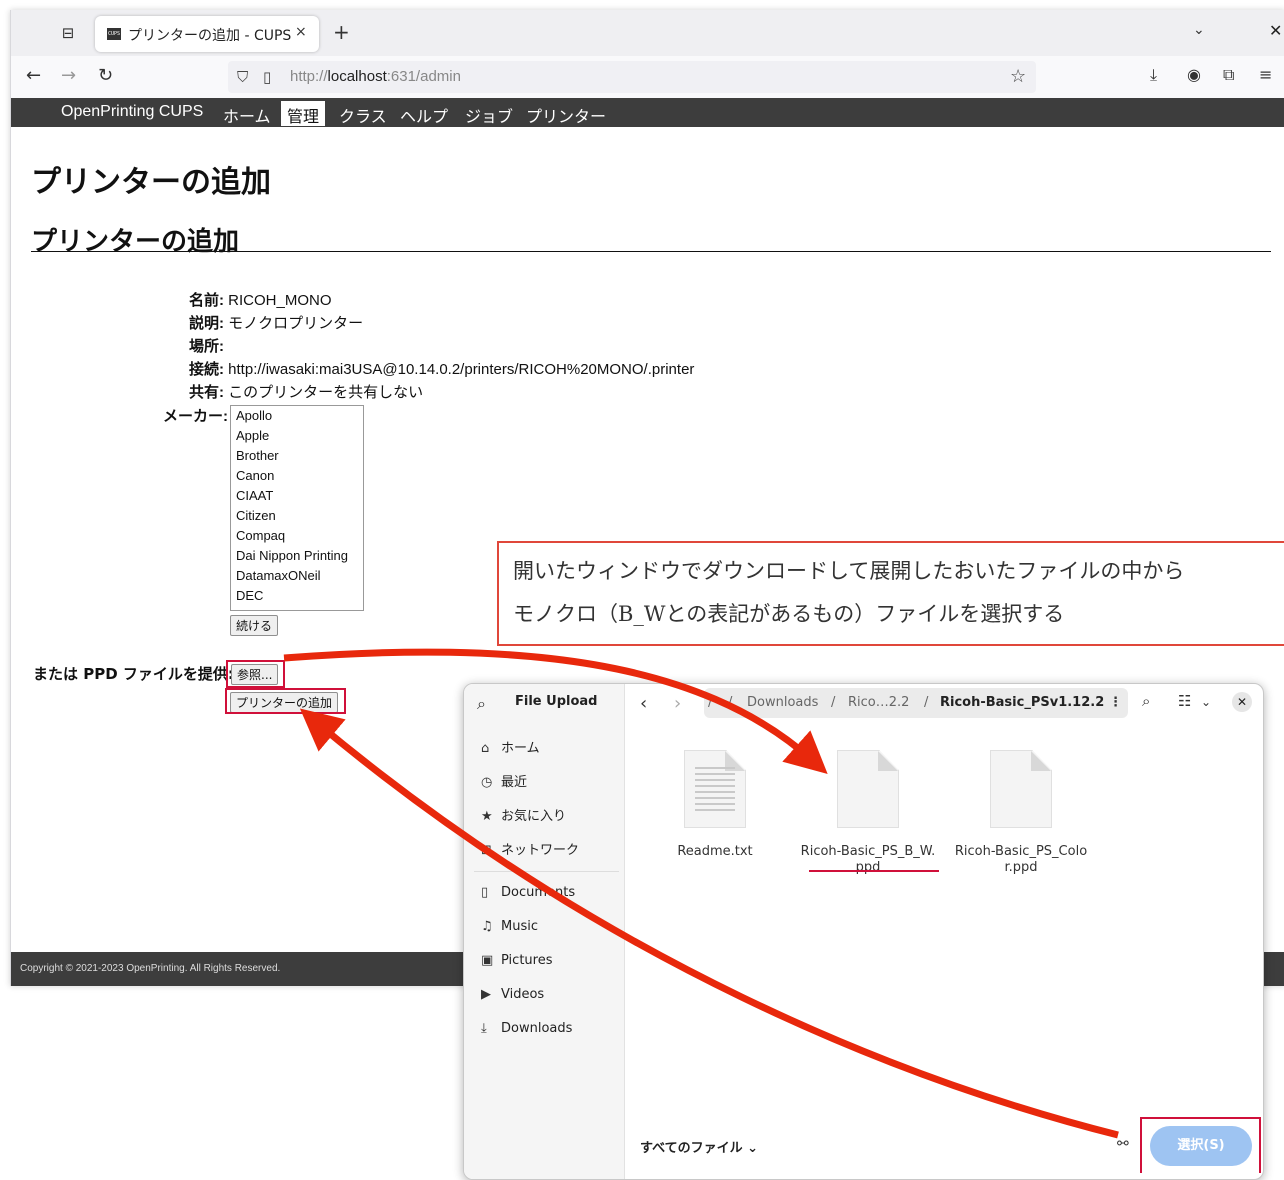 Image resolution: width=1284 pixels, height=1180 pixels. What do you see at coordinates (297, 496) in the screenshot?
I see `maker-option: CIAAT` at bounding box center [297, 496].